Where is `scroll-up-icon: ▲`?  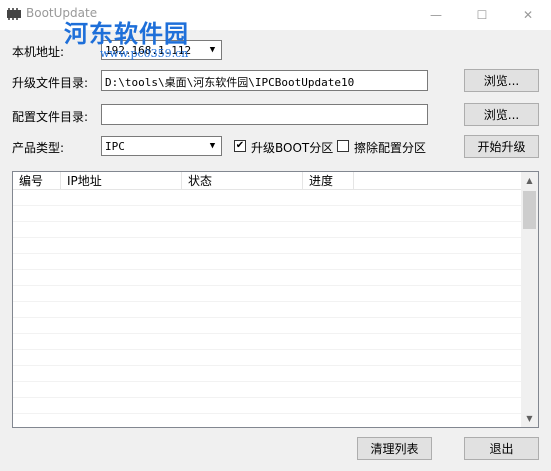 scroll-up-icon: ▲ is located at coordinates (529, 180).